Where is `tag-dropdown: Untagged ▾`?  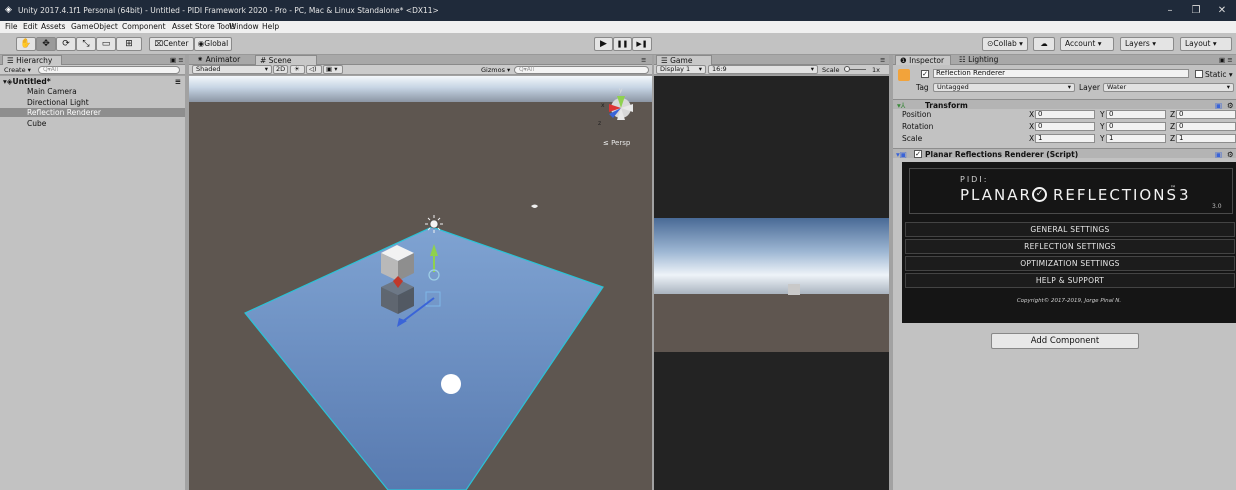 tag-dropdown: Untagged ▾ is located at coordinates (1004, 87).